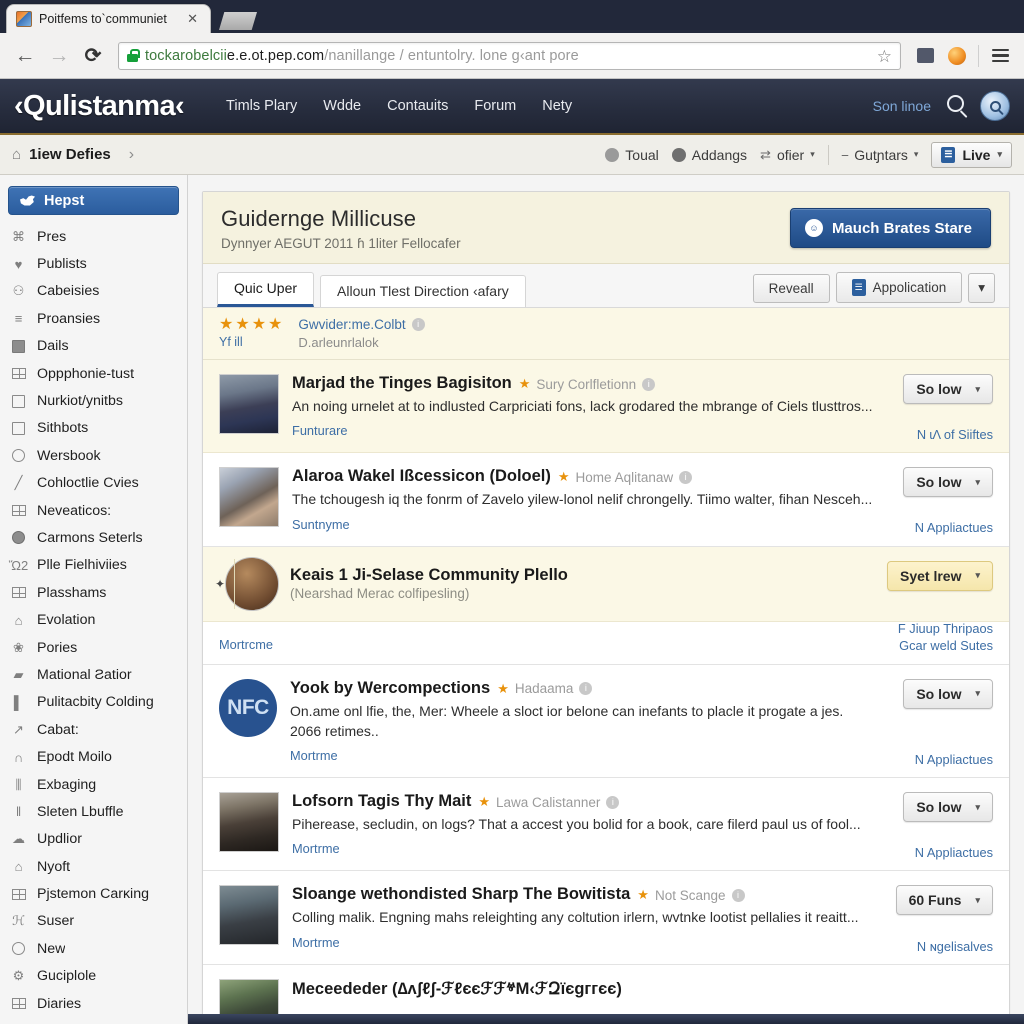 The height and width of the screenshot is (1024, 1024). Describe the element at coordinates (93, 921) in the screenshot. I see `sidebar-item-25: ℋ Suser` at that location.